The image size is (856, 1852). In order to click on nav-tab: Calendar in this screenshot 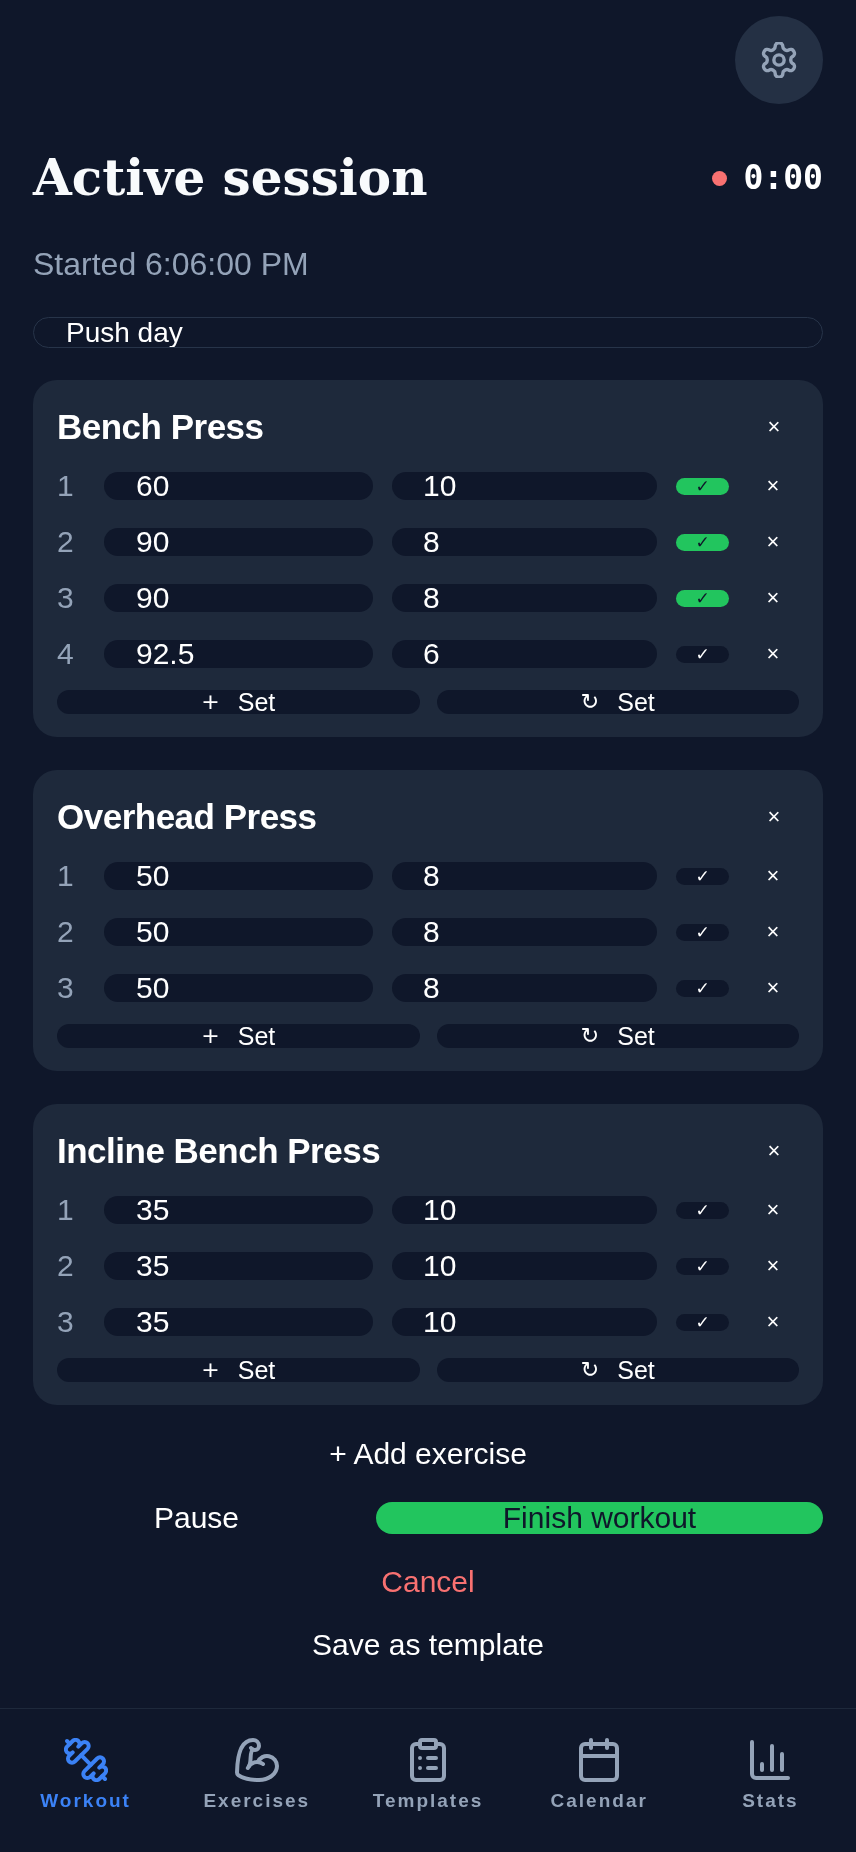, I will do `click(599, 1775)`.